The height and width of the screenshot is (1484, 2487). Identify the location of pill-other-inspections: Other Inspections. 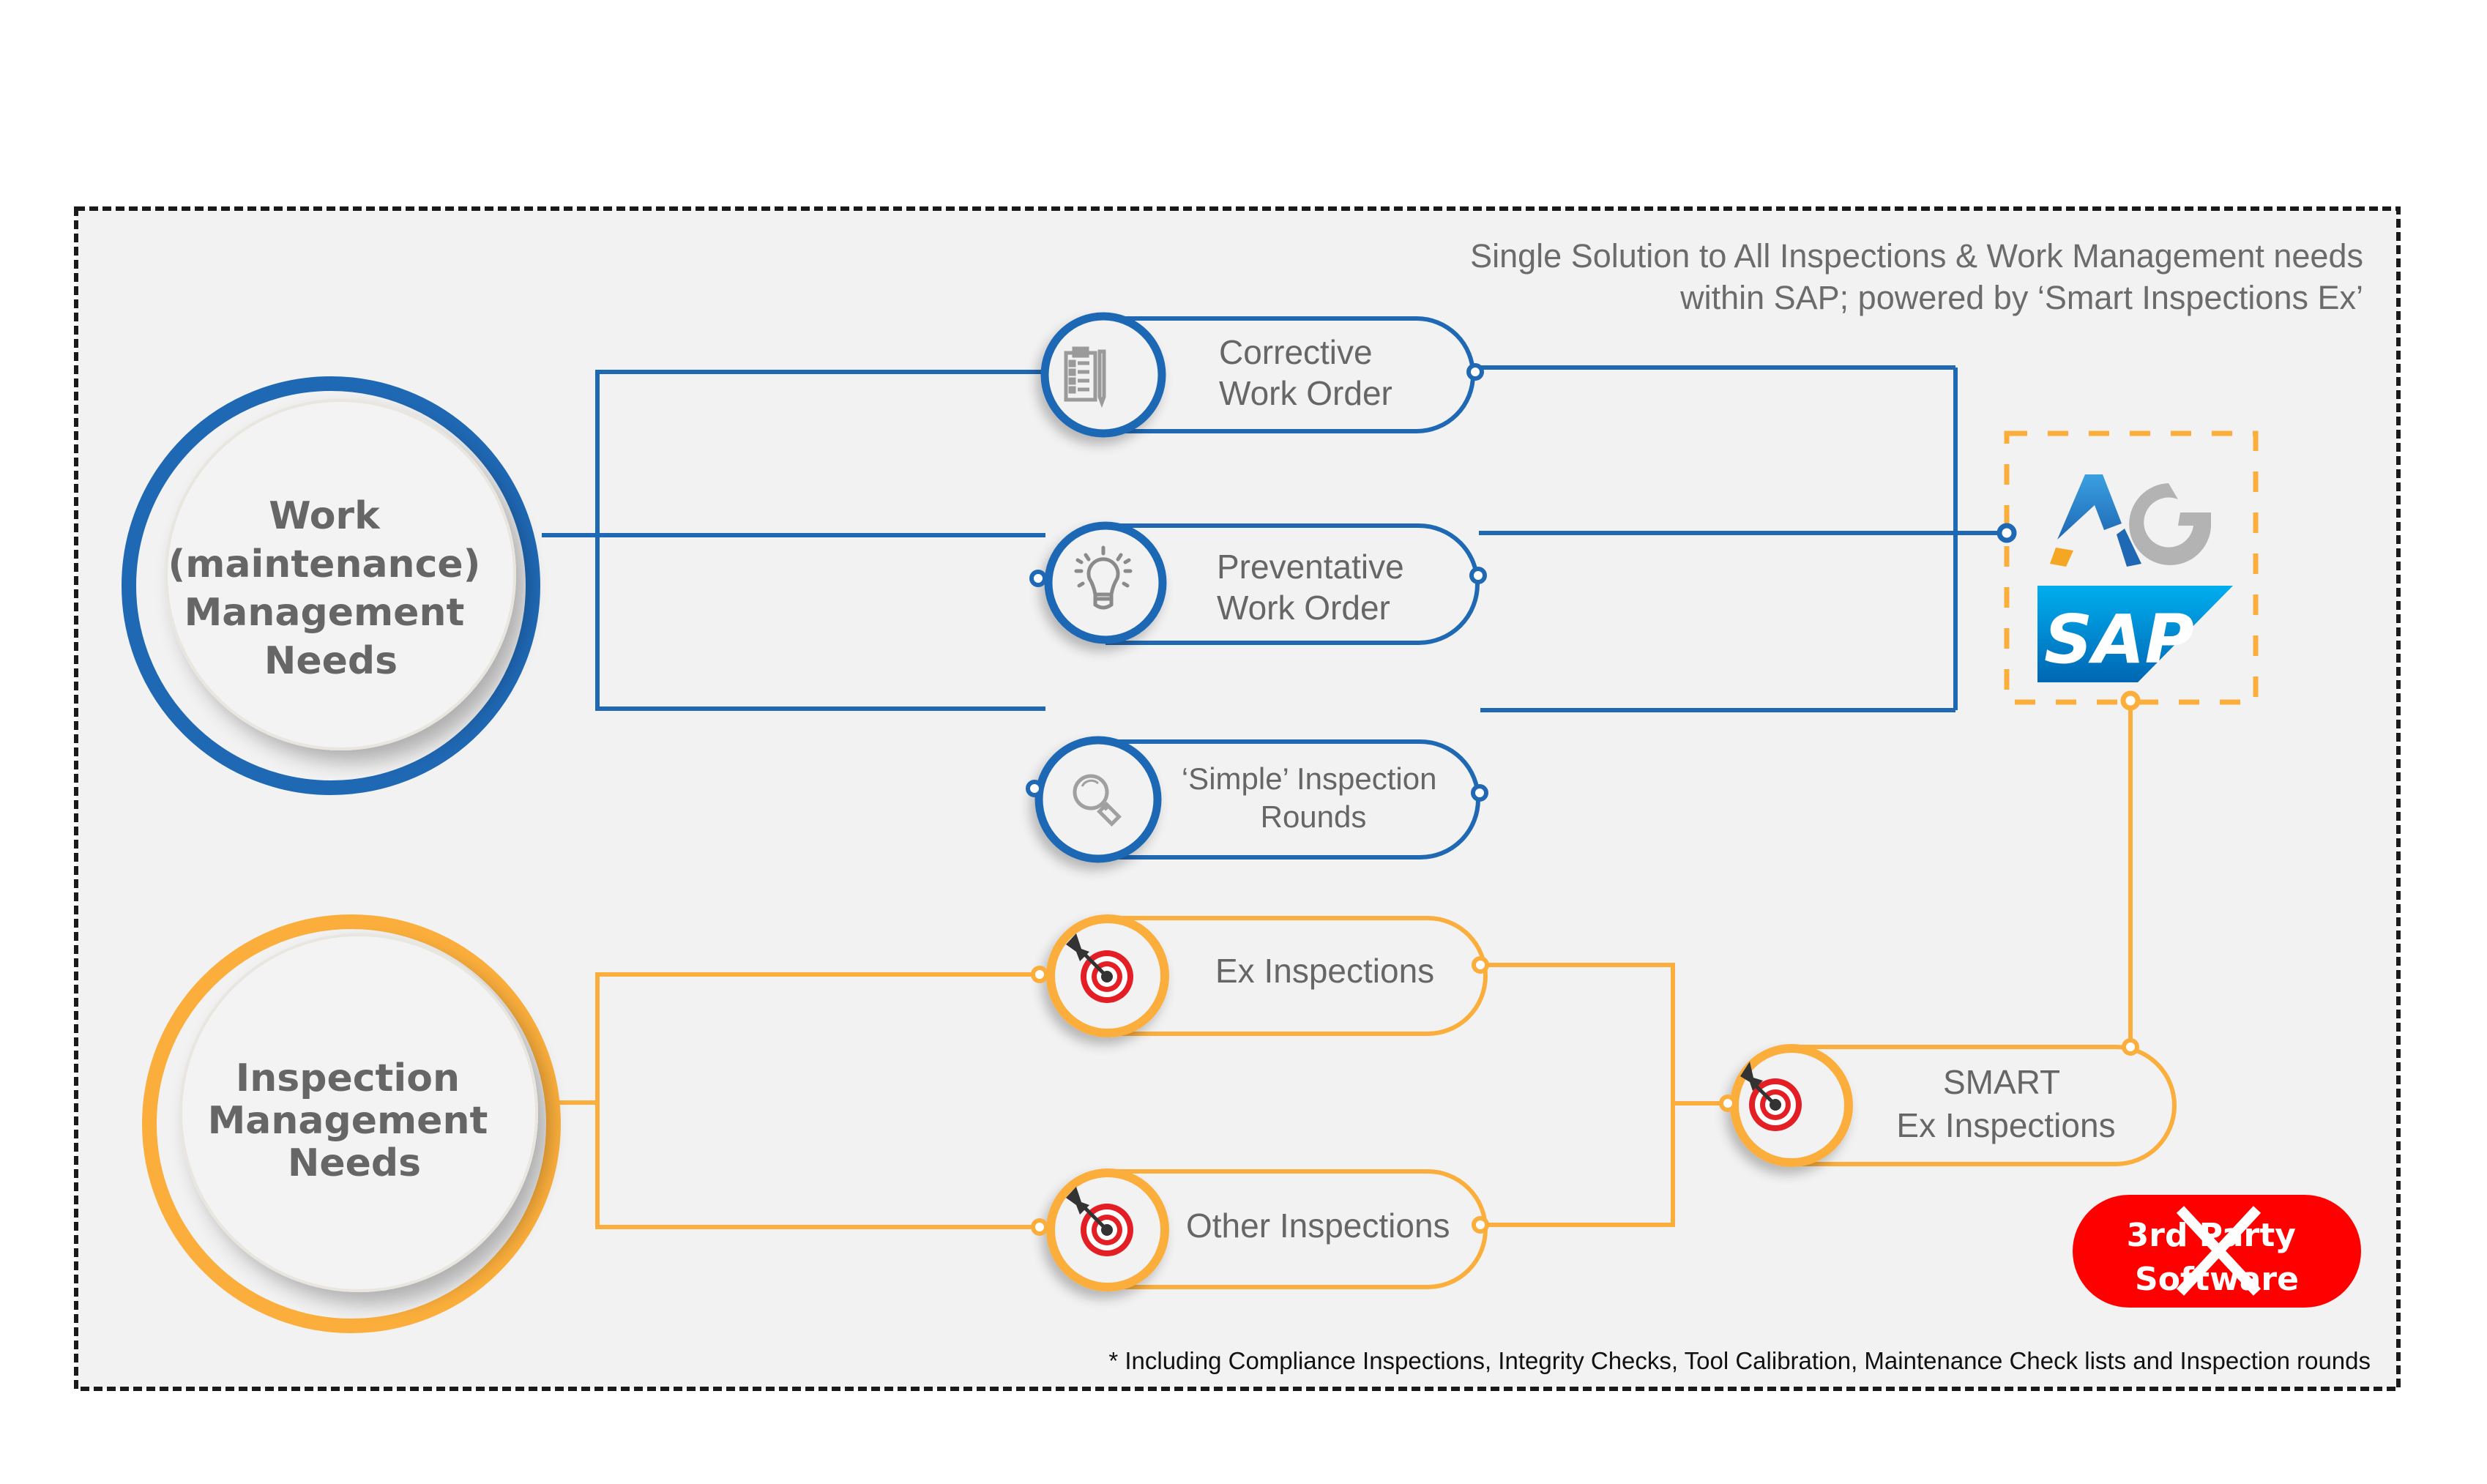
(1260, 1229).